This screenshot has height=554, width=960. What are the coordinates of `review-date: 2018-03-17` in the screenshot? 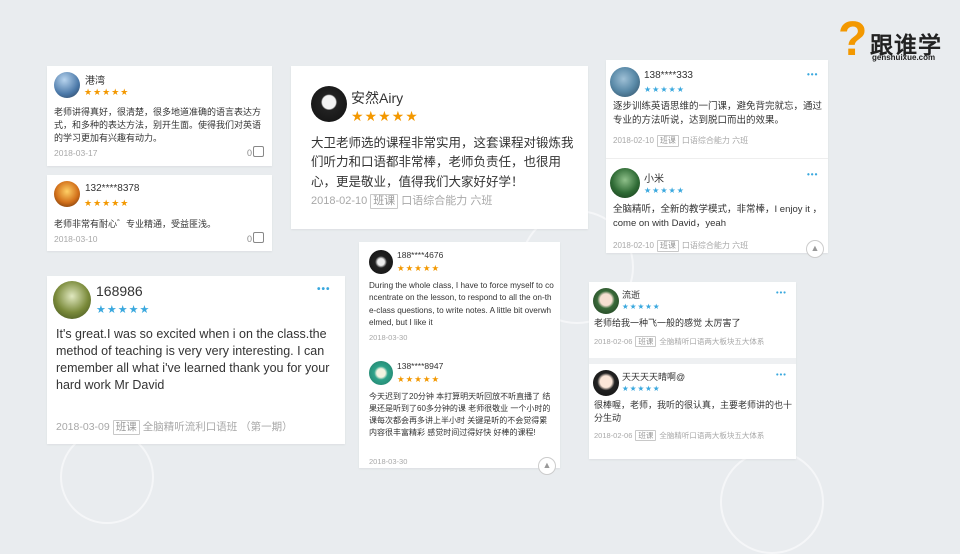 It's located at (76, 153).